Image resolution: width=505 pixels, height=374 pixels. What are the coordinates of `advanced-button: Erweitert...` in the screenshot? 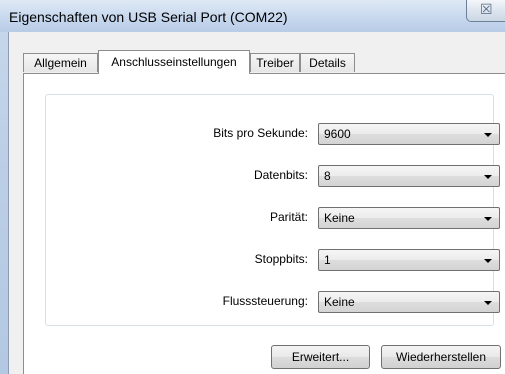 It's located at (320, 357).